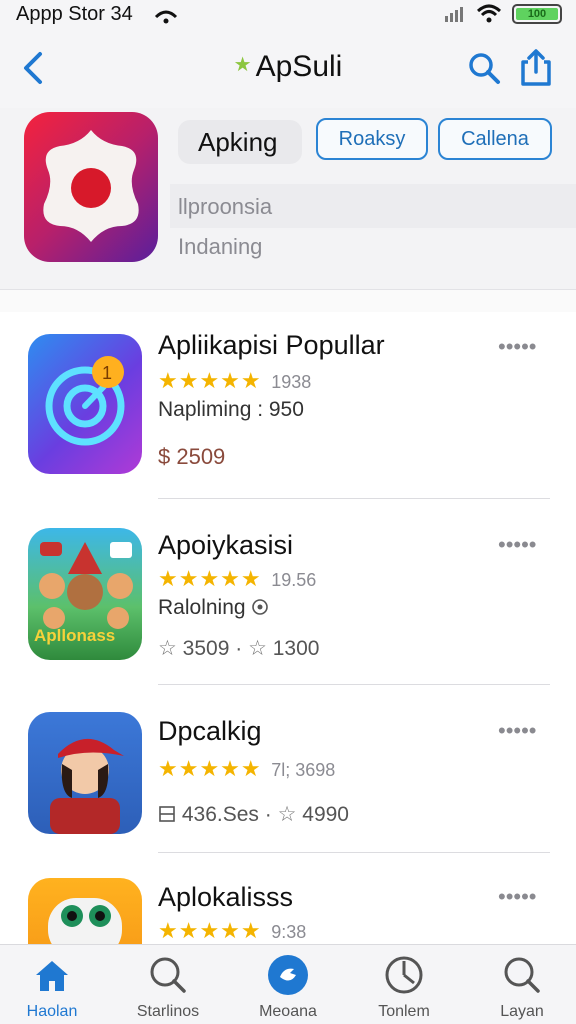  I want to click on featured-app-subtitle: llproonsia, so click(225, 206).